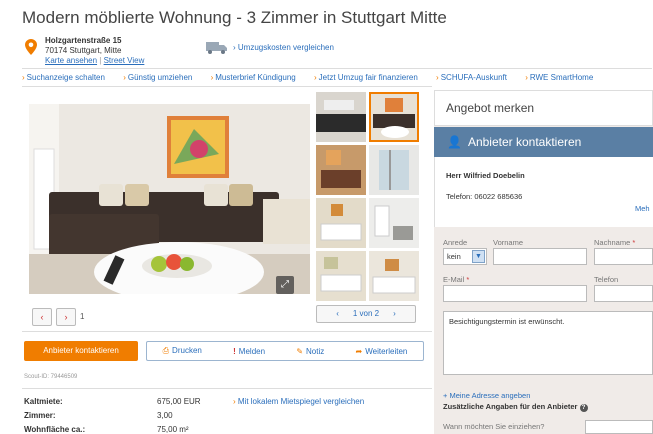 The width and height of the screenshot is (653, 434). Describe the element at coordinates (179, 401) in the screenshot. I see `rent-value: 675,00 EUR` at that location.